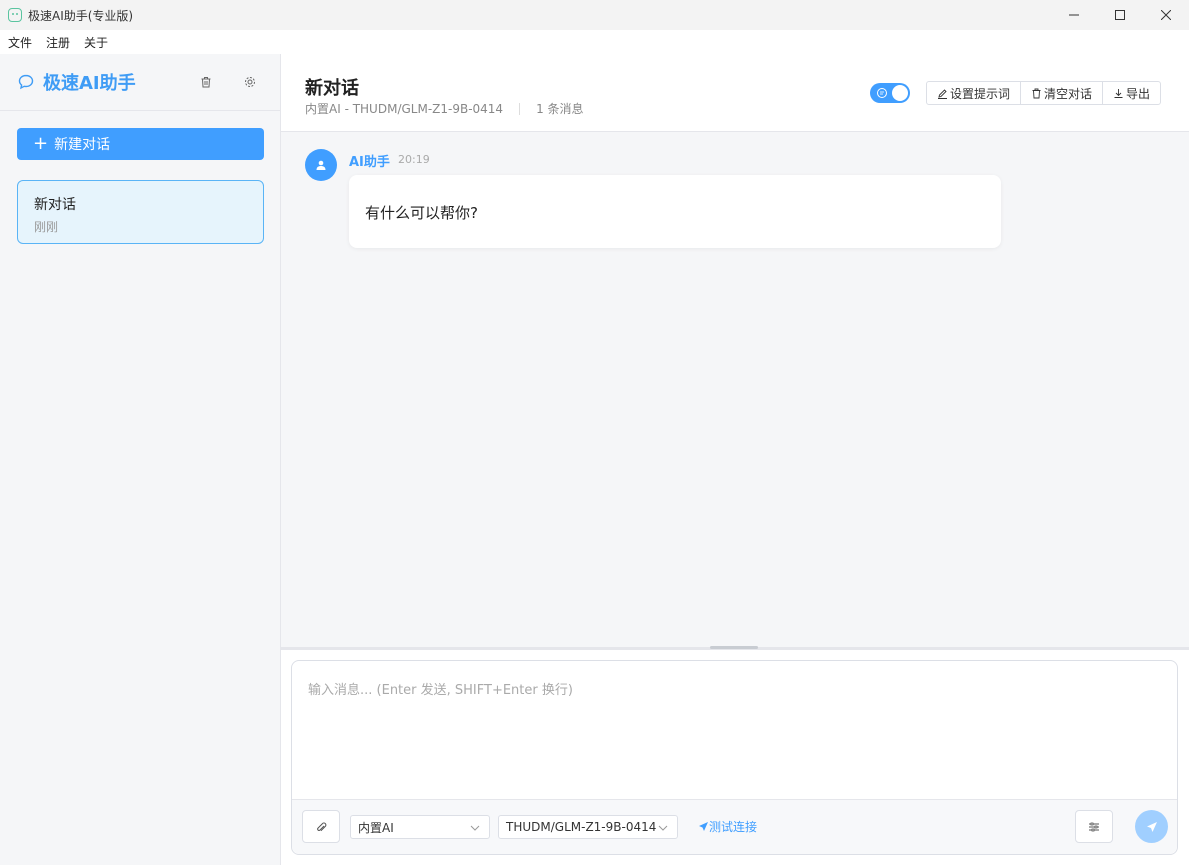  I want to click on provider-select: 内置AI, so click(420, 827).